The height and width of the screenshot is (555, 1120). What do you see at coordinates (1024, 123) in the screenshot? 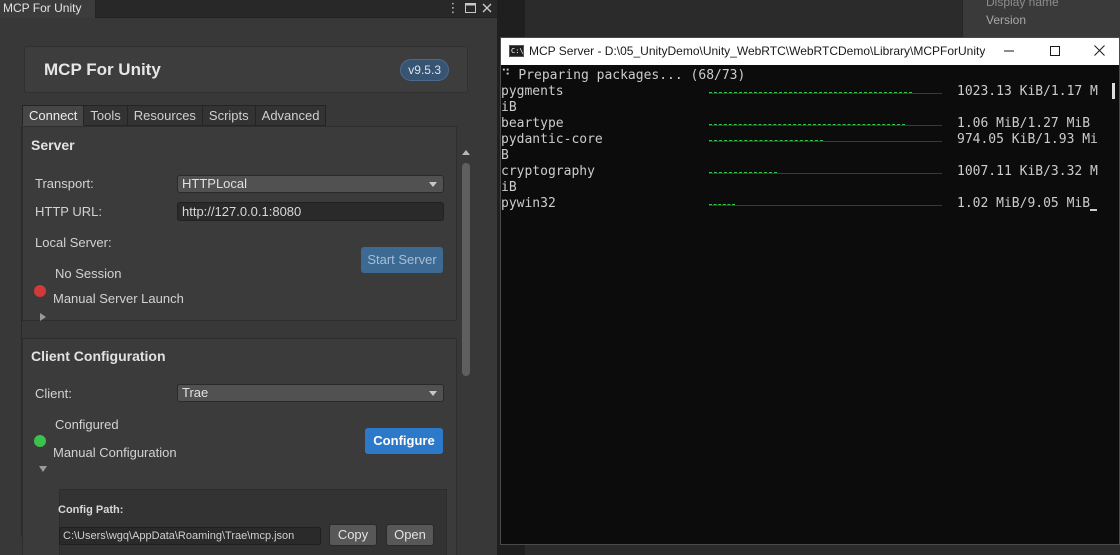
I see `package-size: 1.06 MiB/1.27 MiB` at bounding box center [1024, 123].